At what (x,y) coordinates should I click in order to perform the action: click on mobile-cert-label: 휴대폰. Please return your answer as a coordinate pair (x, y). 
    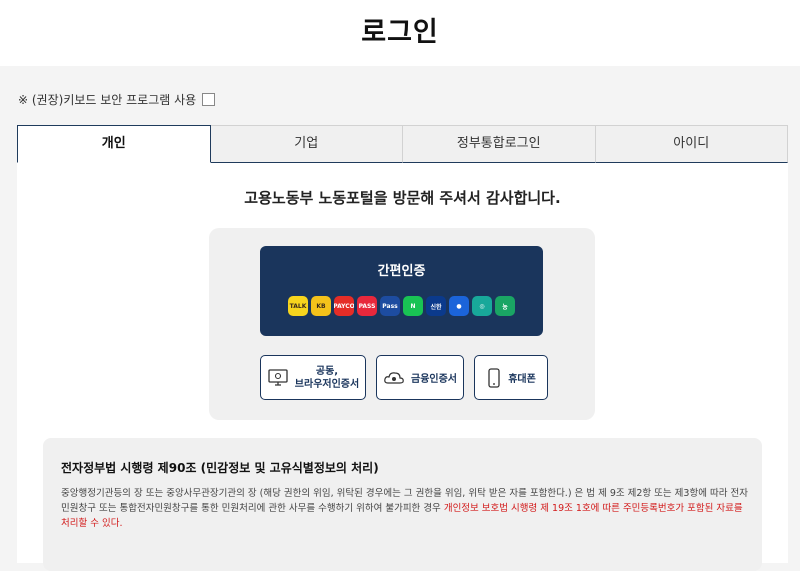
    Looking at the image, I should click on (522, 379).